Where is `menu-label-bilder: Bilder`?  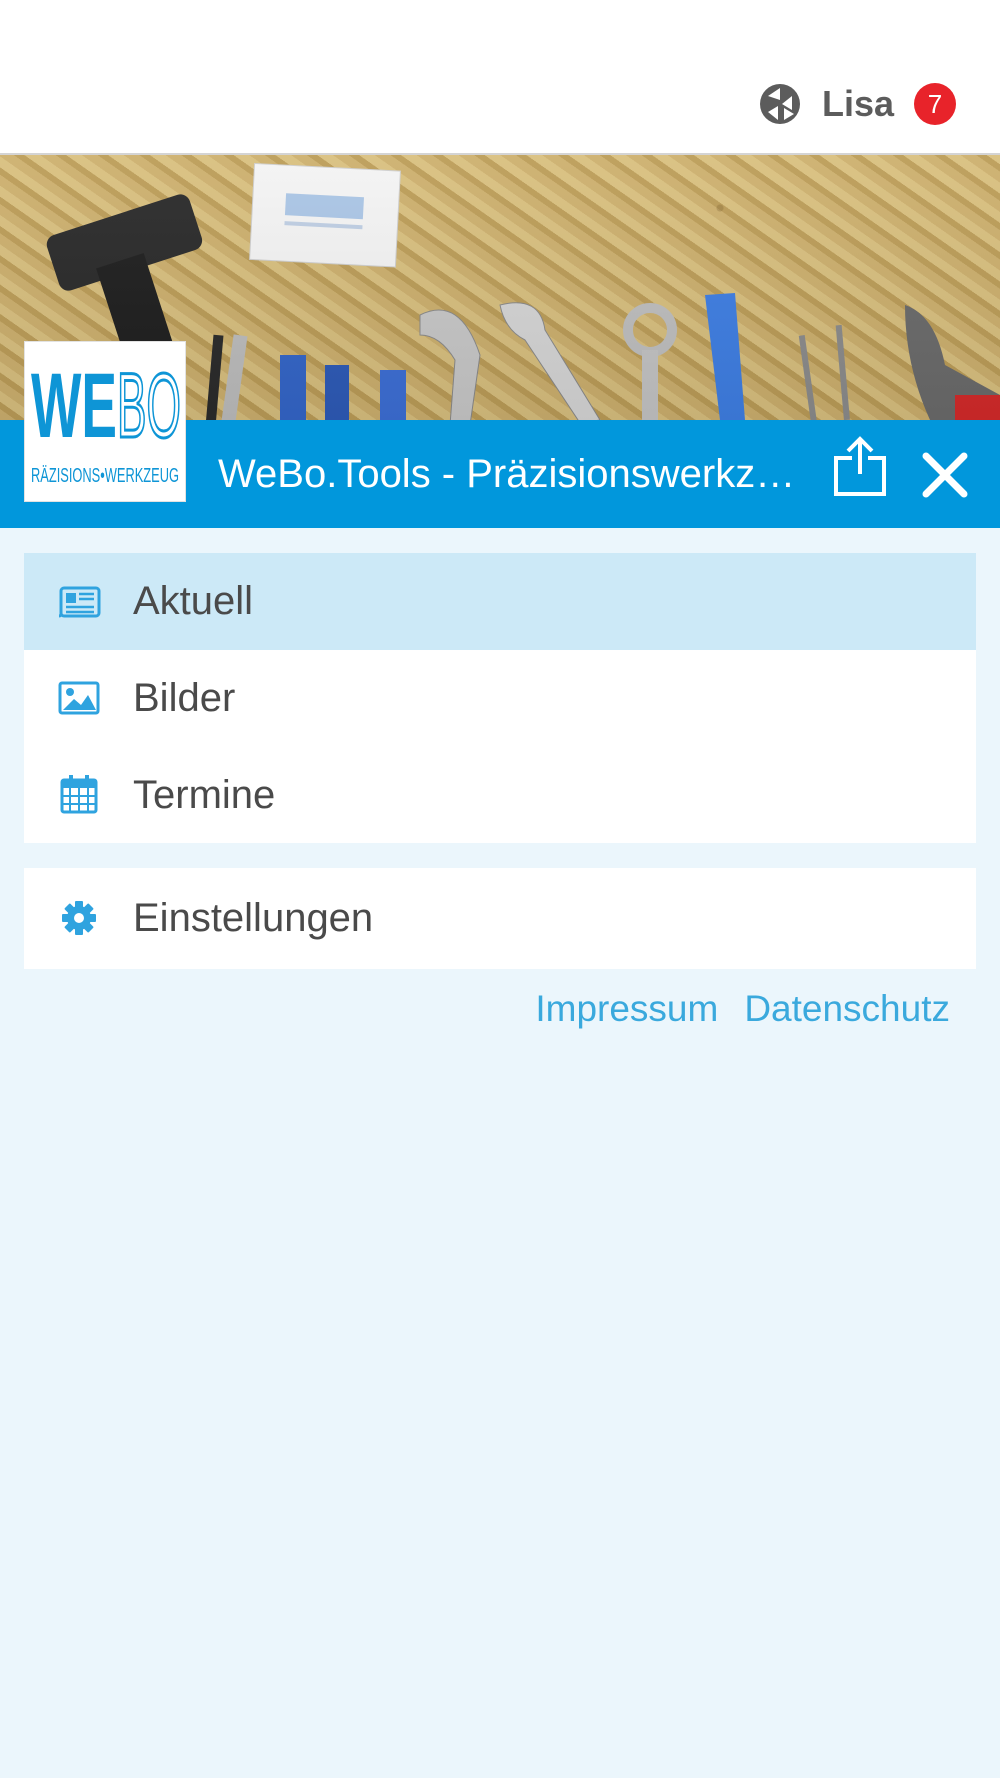
menu-label-bilder: Bilder is located at coordinates (184, 698).